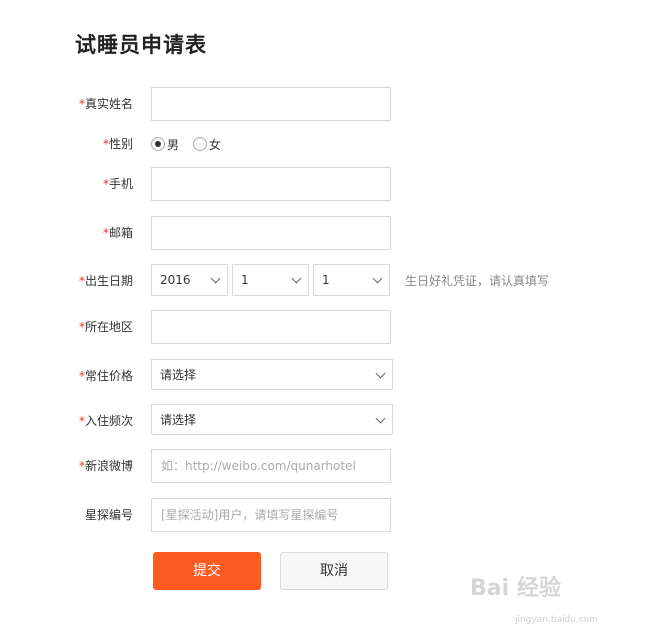 The width and height of the screenshot is (645, 640). Describe the element at coordinates (271, 184) in the screenshot. I see `phone-input` at that location.